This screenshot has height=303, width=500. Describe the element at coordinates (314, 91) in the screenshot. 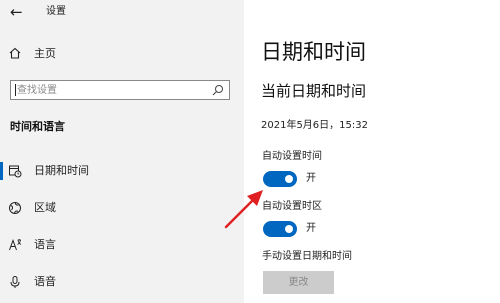

I see `section-subtitle: 当前日期和时间` at that location.